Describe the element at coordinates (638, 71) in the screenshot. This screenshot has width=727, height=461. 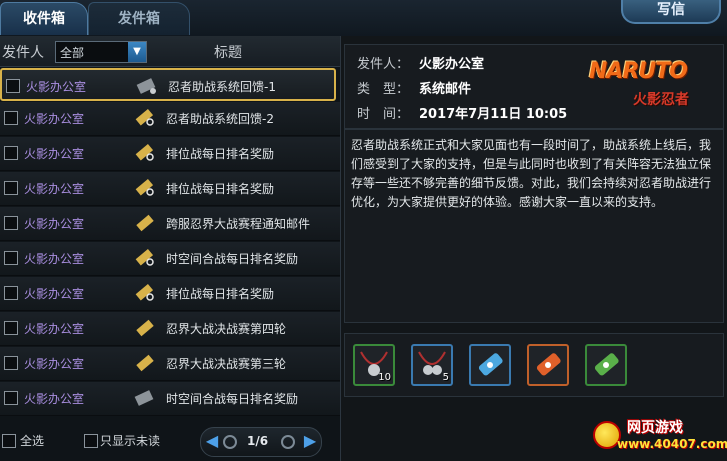
I see `logo-title: NARUTO` at that location.